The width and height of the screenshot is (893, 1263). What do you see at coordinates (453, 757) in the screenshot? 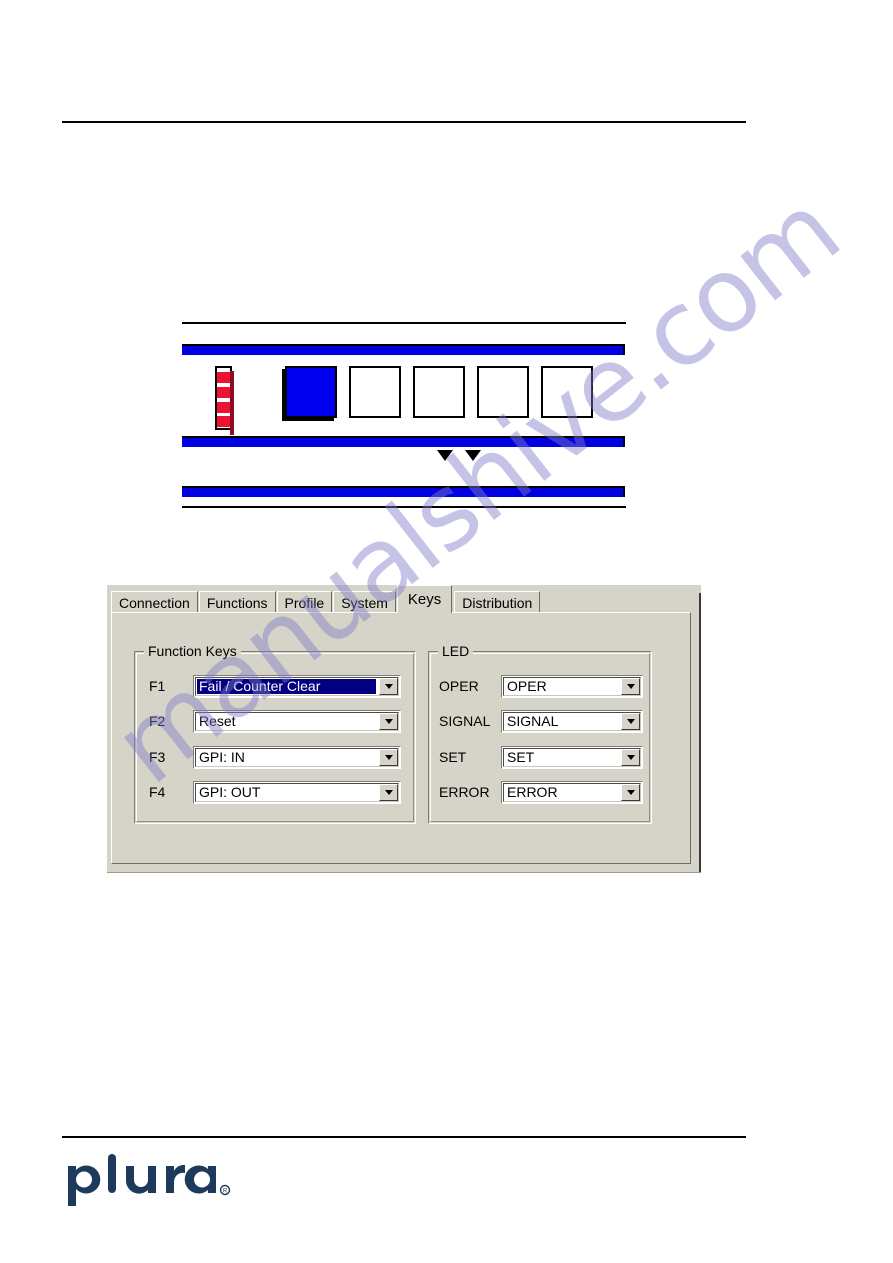
I see `row-label: SET` at bounding box center [453, 757].